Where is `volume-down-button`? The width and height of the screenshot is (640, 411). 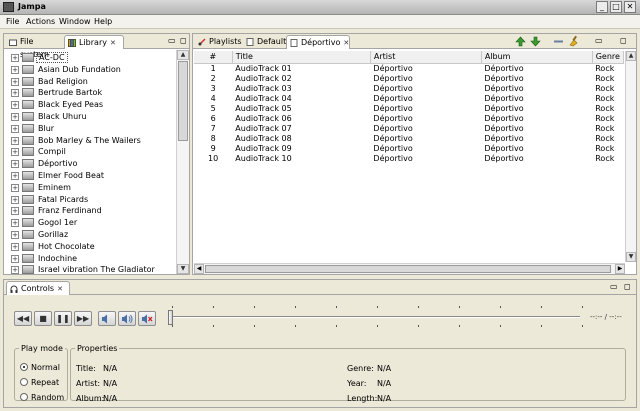
volume-down-button is located at coordinates (107, 318).